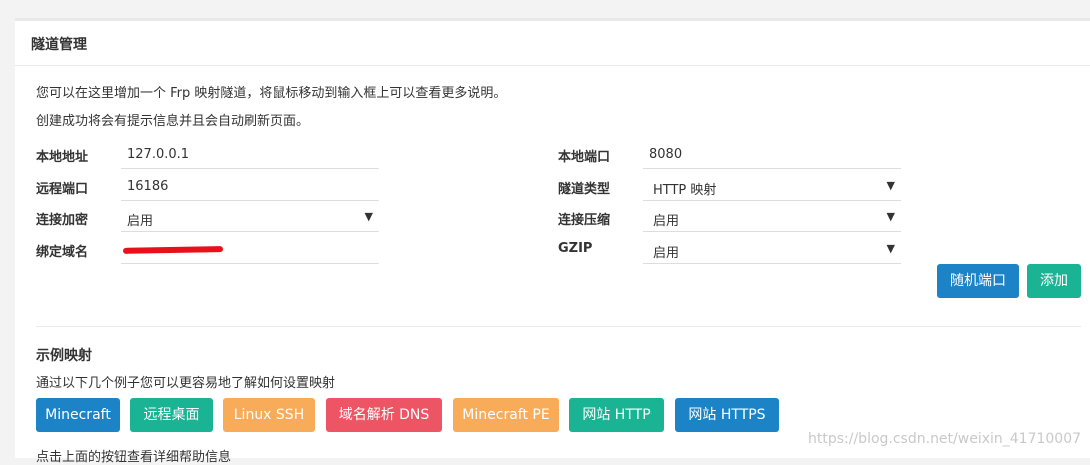  Describe the element at coordinates (62, 252) in the screenshot. I see `domain-label: 绑定域名` at that location.